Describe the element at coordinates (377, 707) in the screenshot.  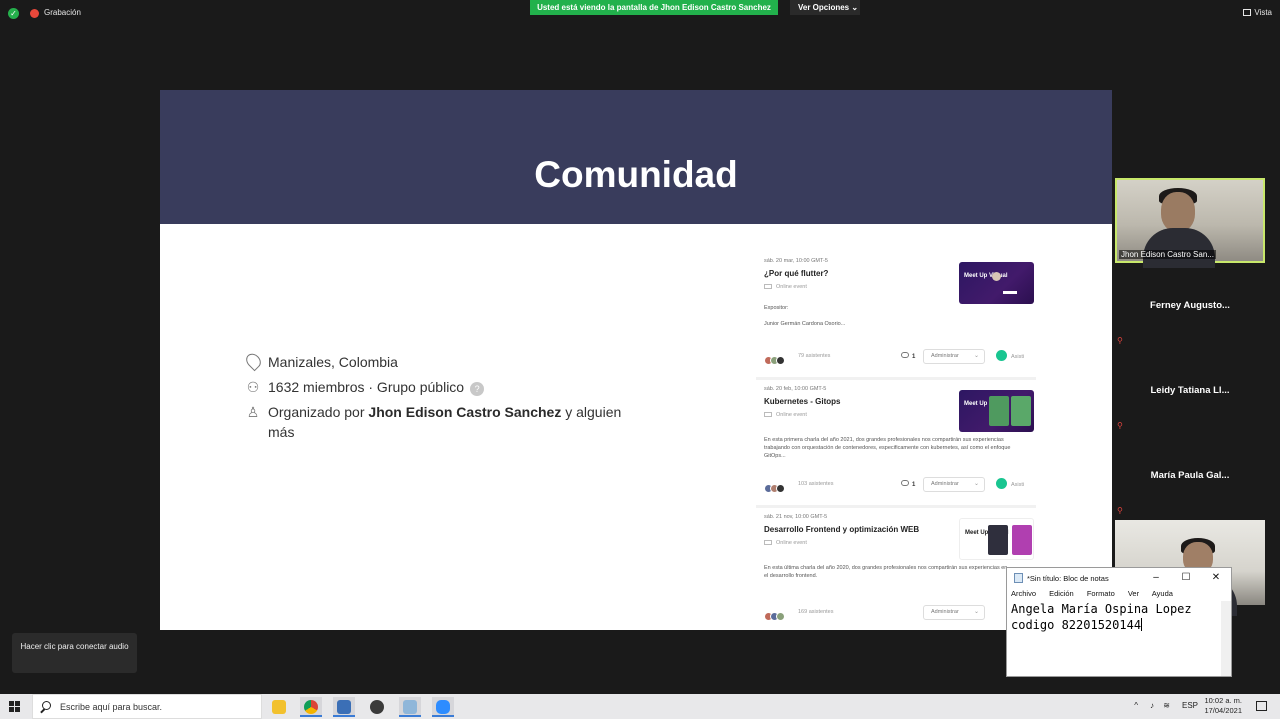
I see `obs-icon` at that location.